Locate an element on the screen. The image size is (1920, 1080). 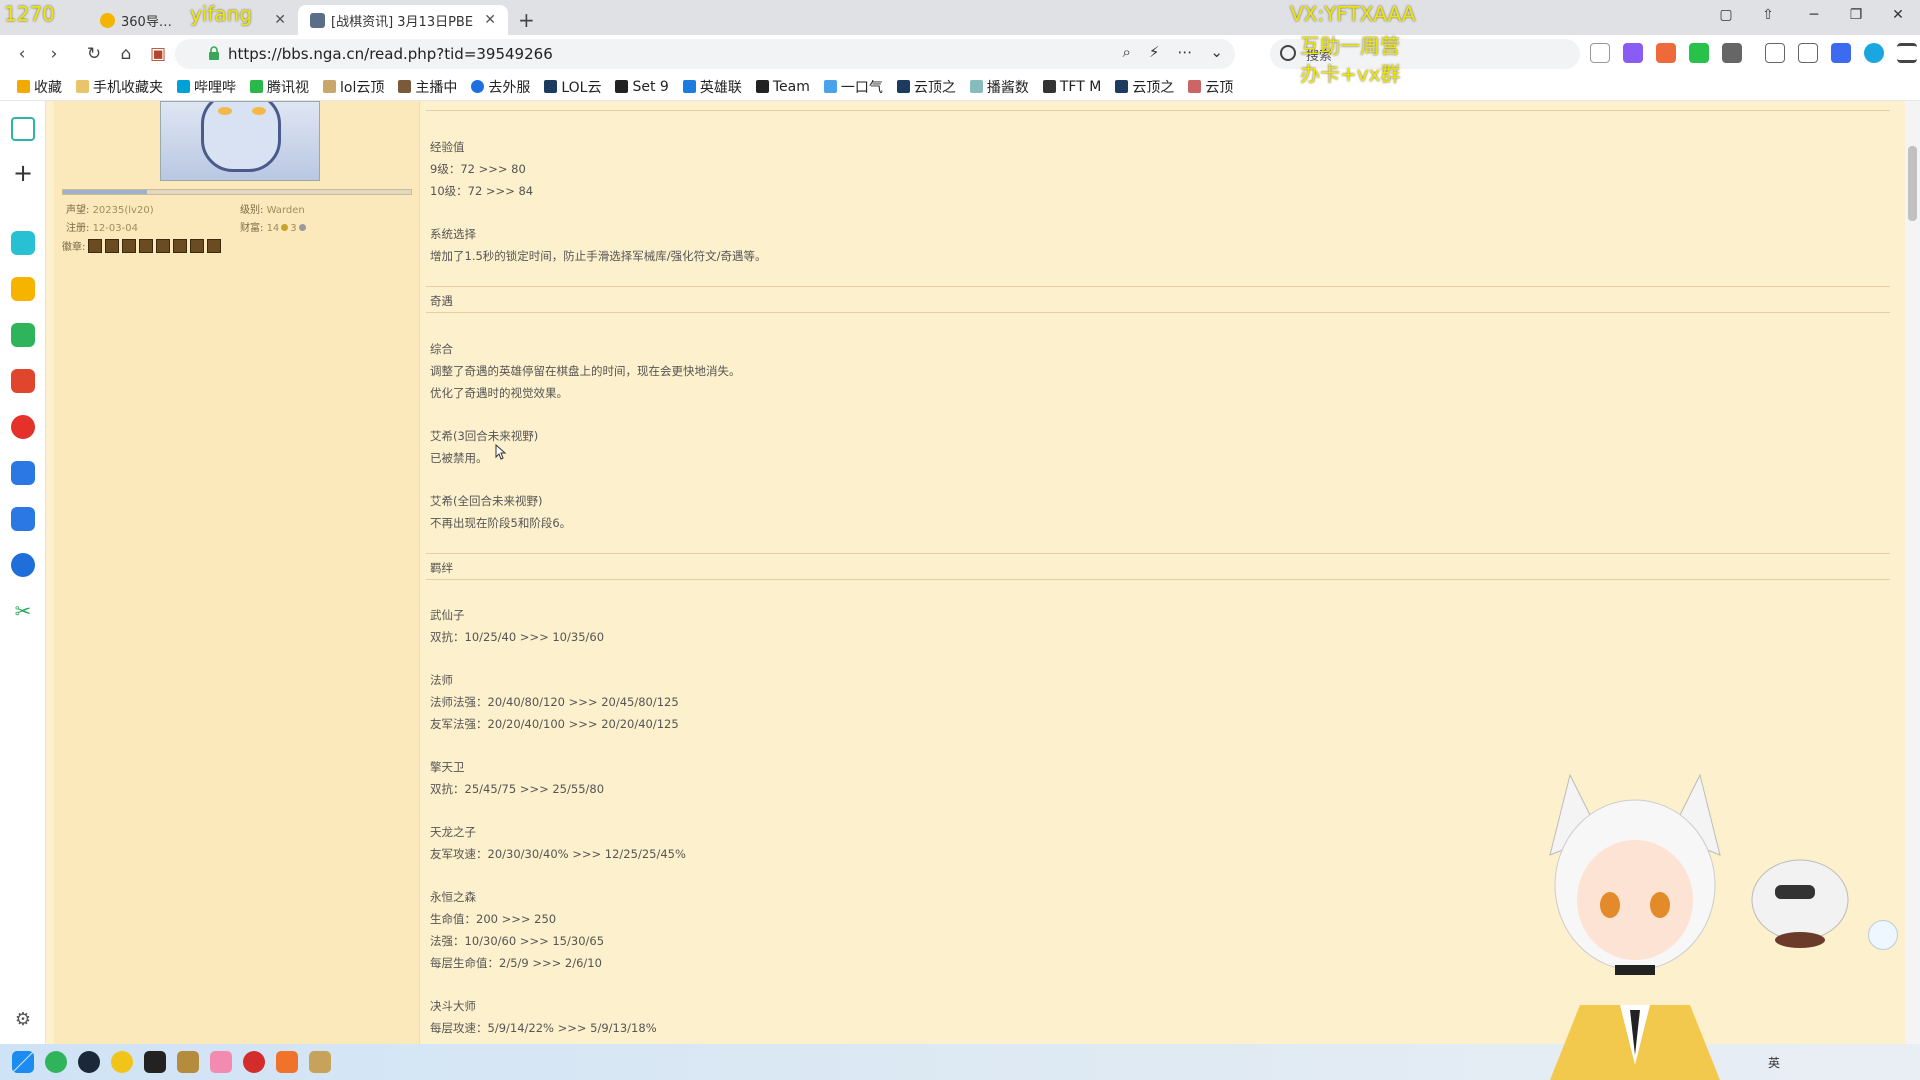
document-icon is located at coordinates (23, 519).